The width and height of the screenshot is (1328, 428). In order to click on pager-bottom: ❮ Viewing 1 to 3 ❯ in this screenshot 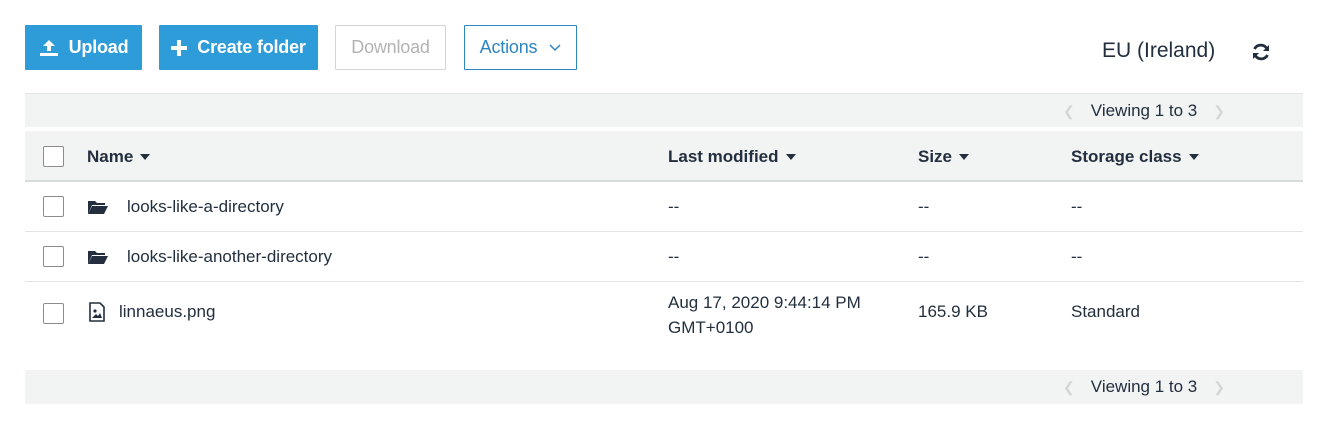, I will do `click(664, 387)`.